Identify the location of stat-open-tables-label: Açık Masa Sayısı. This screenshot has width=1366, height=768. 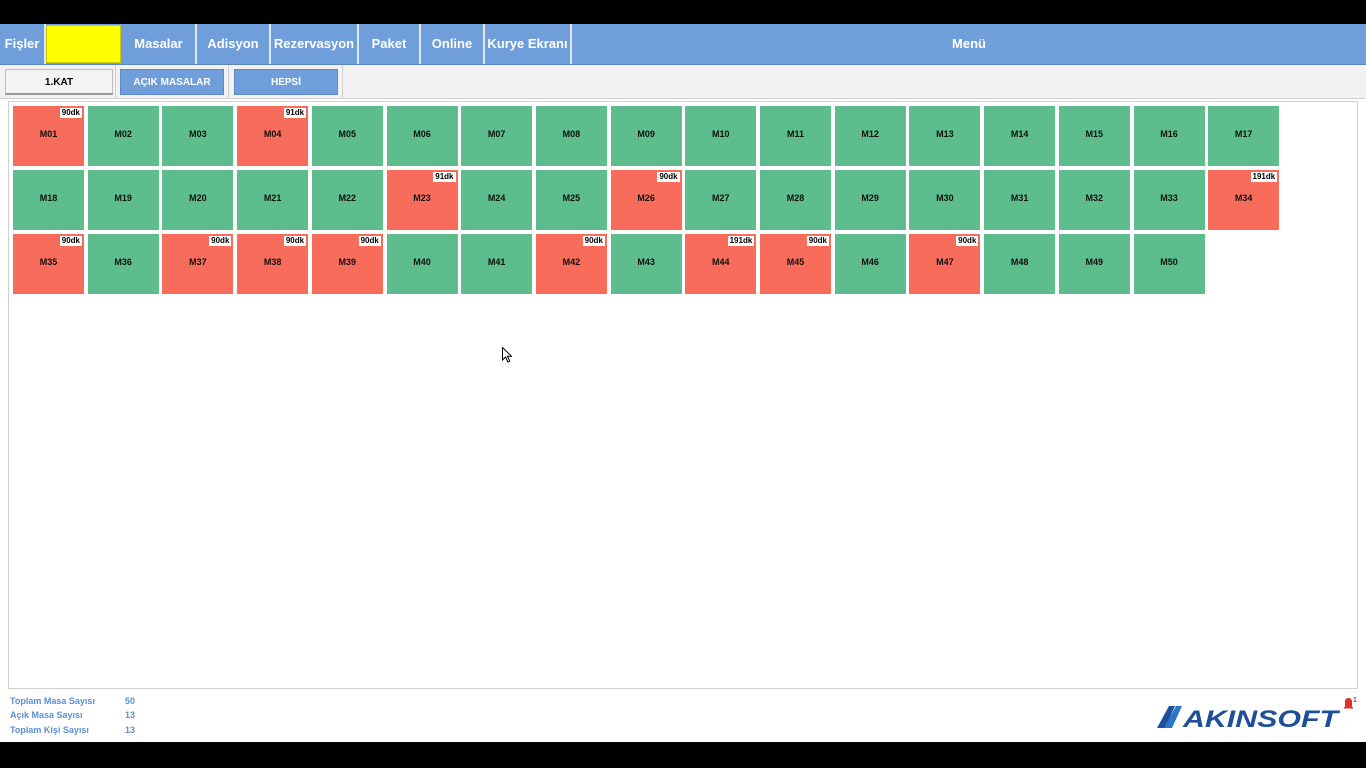
(46, 715).